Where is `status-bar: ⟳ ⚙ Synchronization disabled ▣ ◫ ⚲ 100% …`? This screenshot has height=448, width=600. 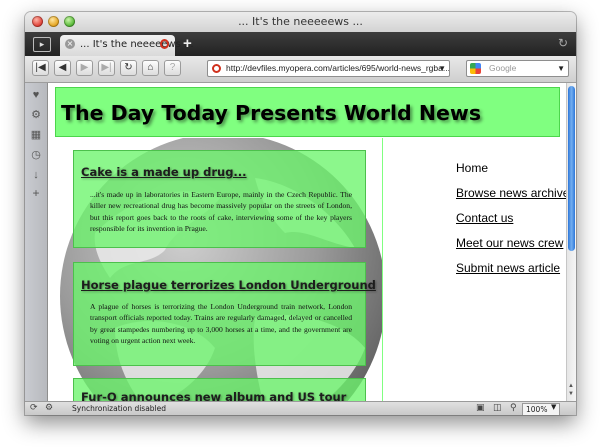
status-bar: ⟳ ⚙ Synchronization disabled ▣ ◫ ⚲ 100% … is located at coordinates (300, 408).